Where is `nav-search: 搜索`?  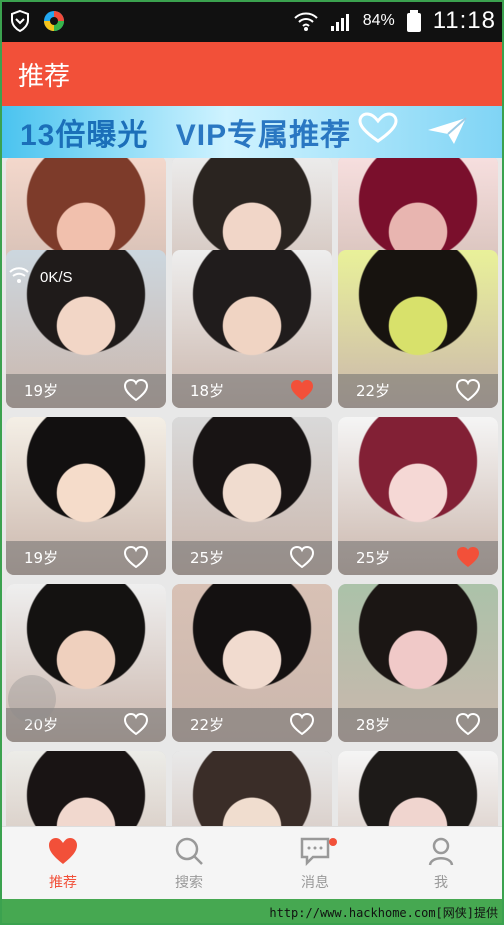 nav-search: 搜索 is located at coordinates (189, 863).